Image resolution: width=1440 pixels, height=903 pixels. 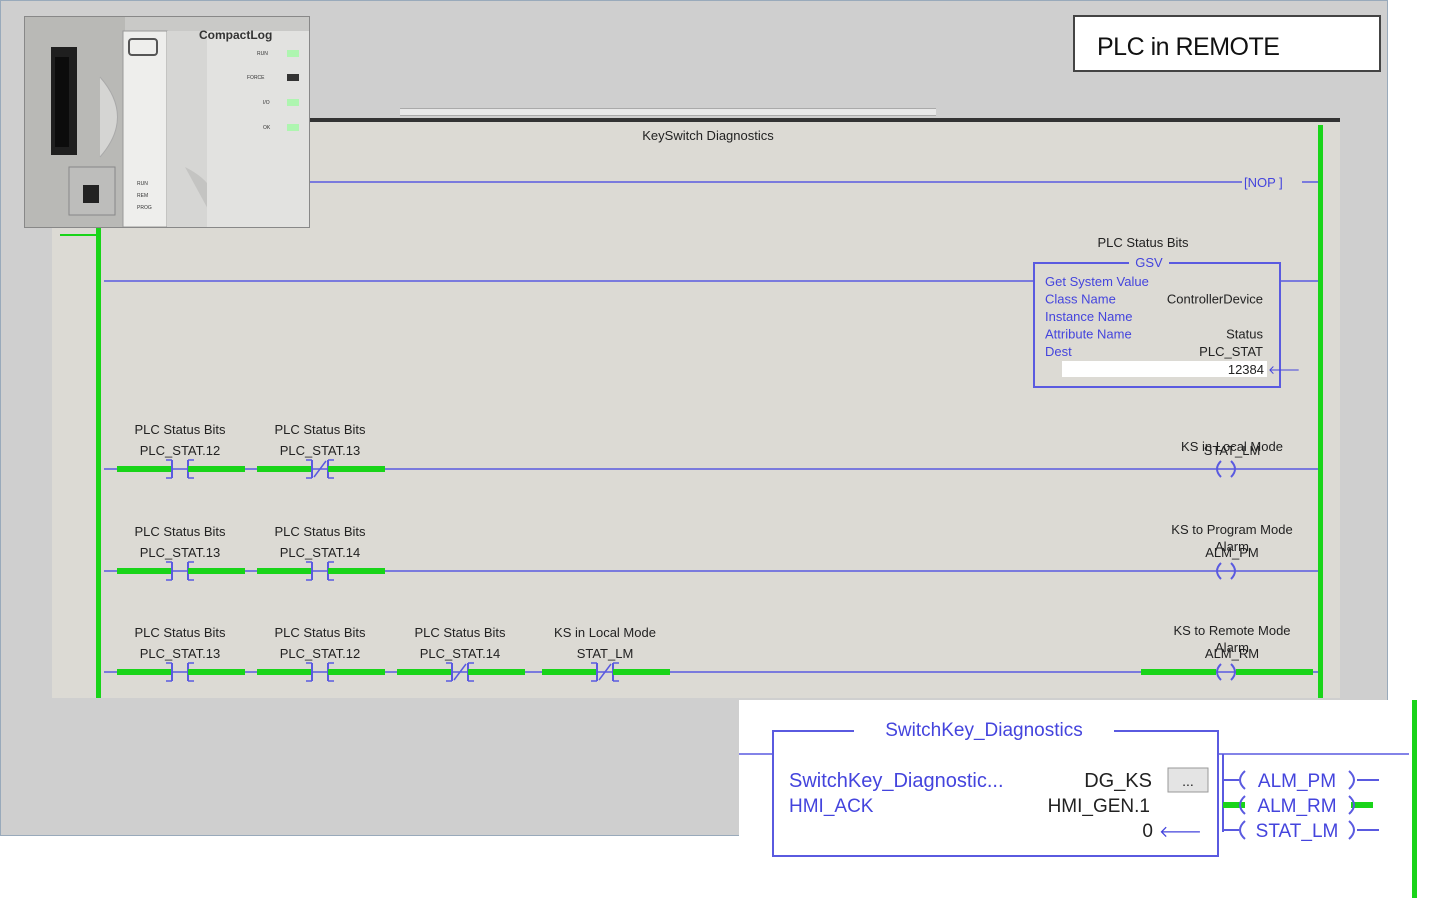 What do you see at coordinates (1297, 831) in the screenshot?
I see `aoi-output-tag: STAT_LM` at bounding box center [1297, 831].